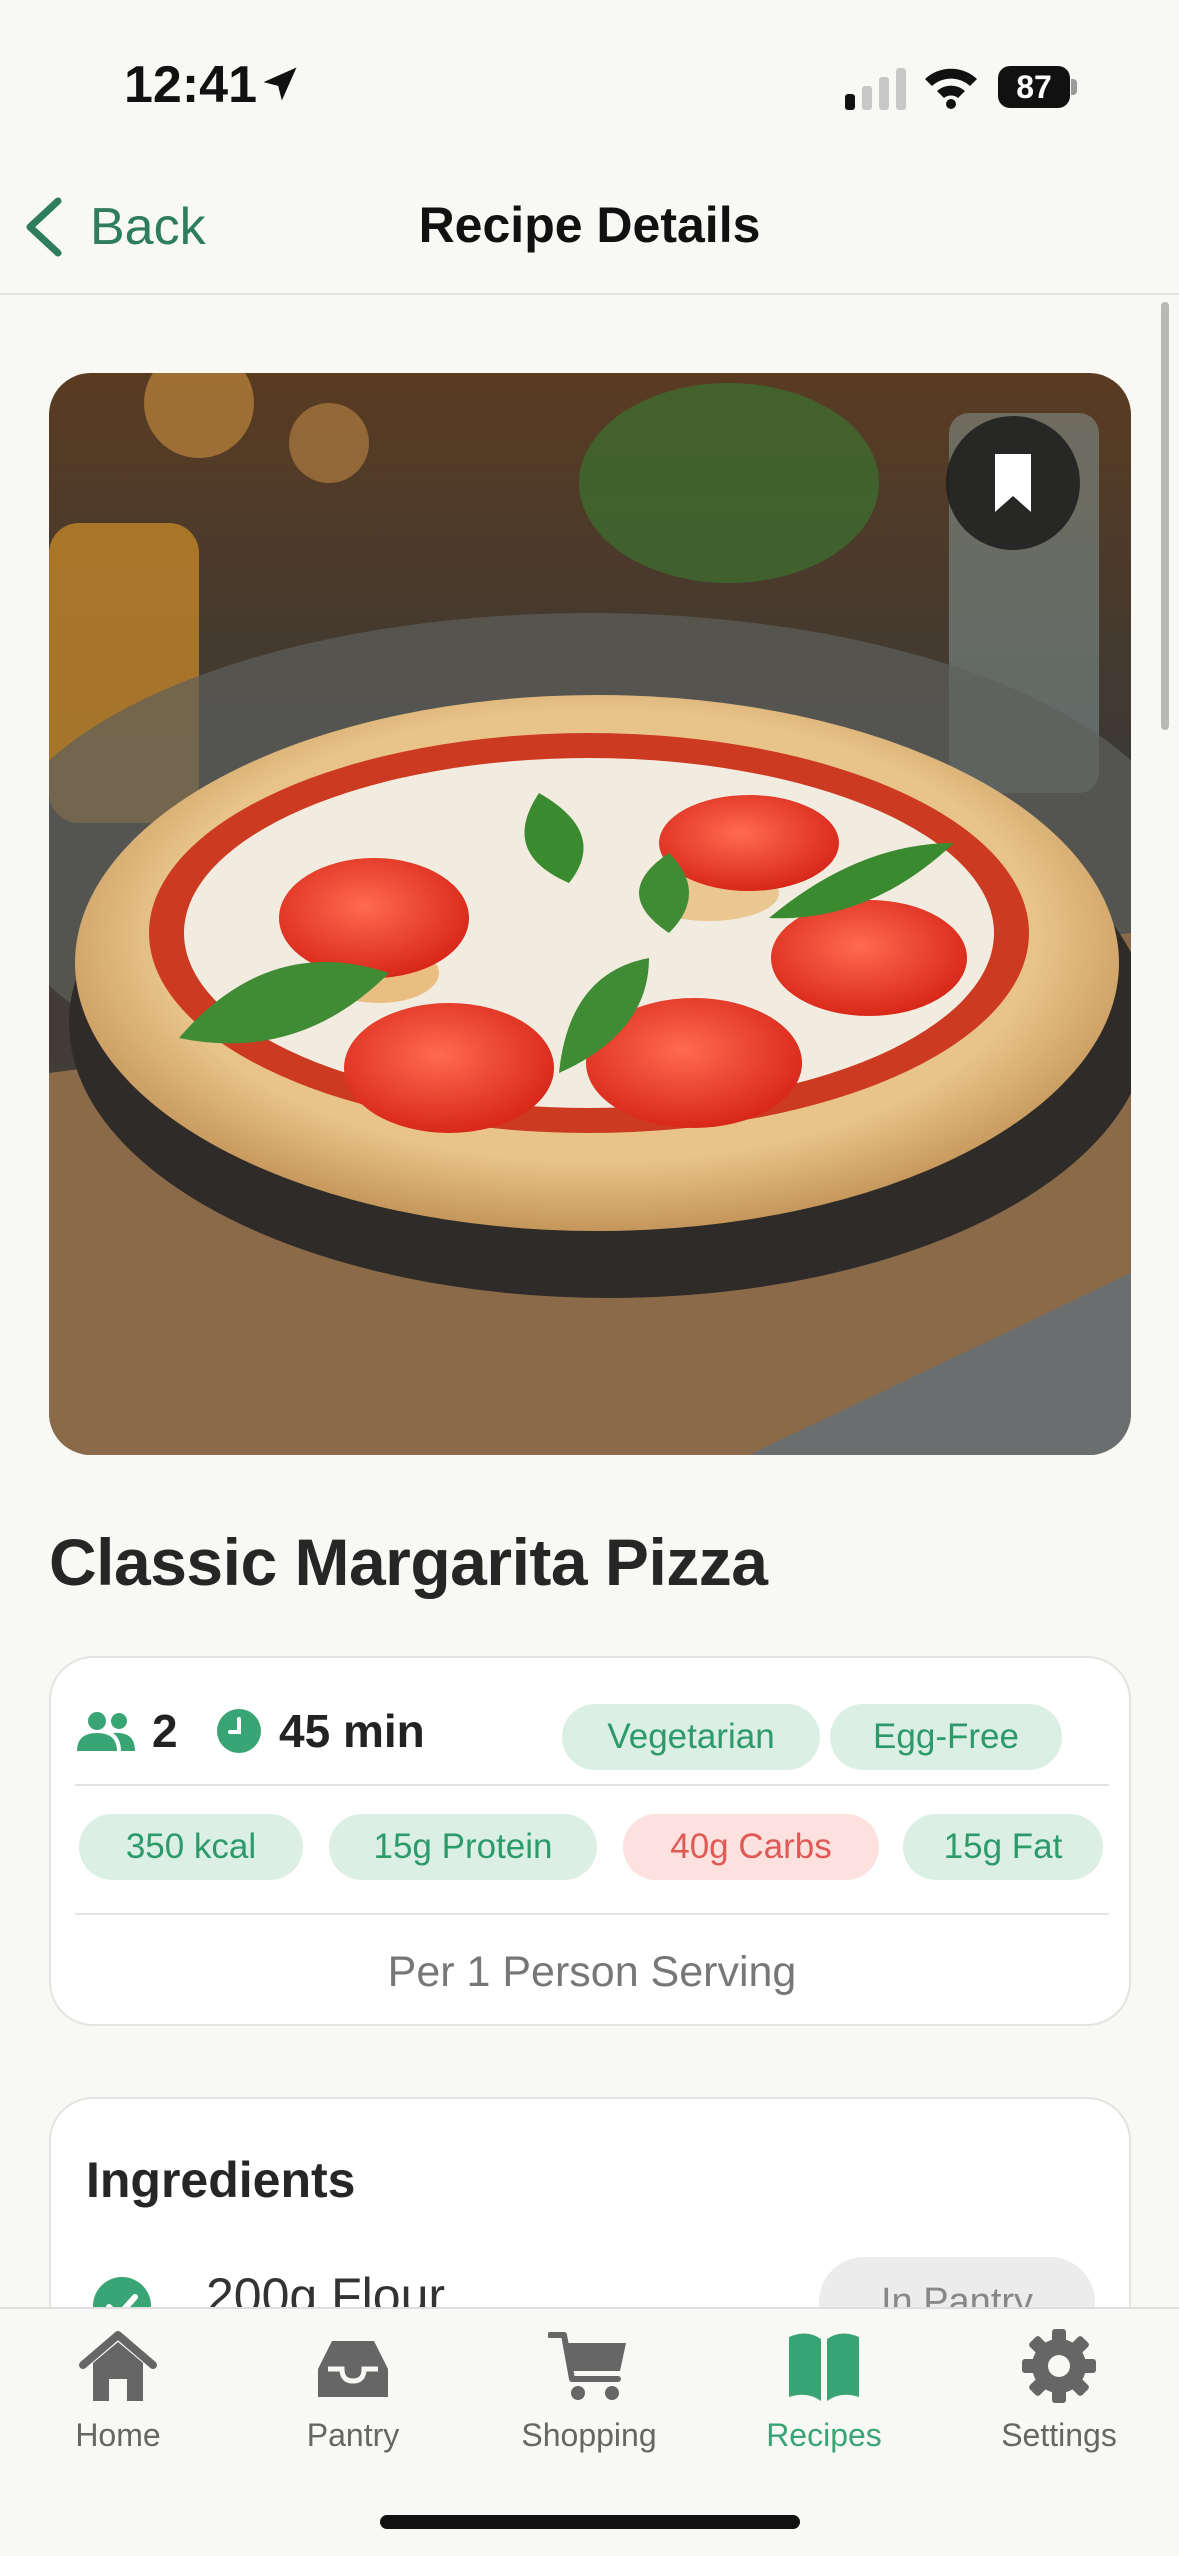 The image size is (1179, 2556). I want to click on diet-tag: Vegetarian, so click(691, 1737).